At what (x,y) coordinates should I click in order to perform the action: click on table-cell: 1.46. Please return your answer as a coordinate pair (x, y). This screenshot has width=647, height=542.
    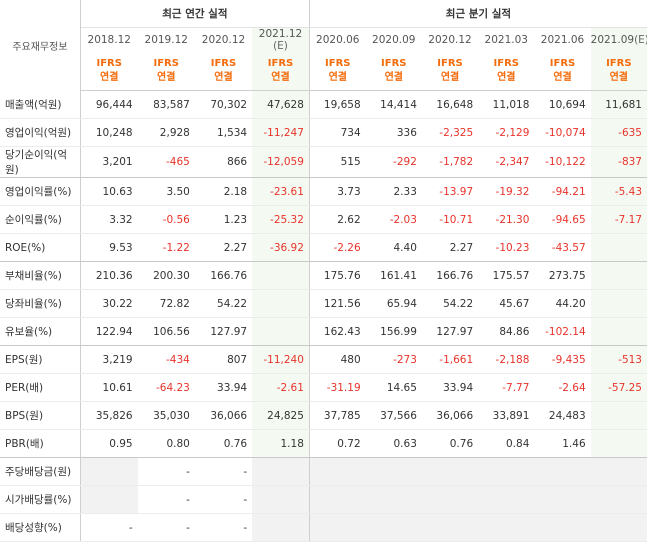
    Looking at the image, I should click on (562, 443).